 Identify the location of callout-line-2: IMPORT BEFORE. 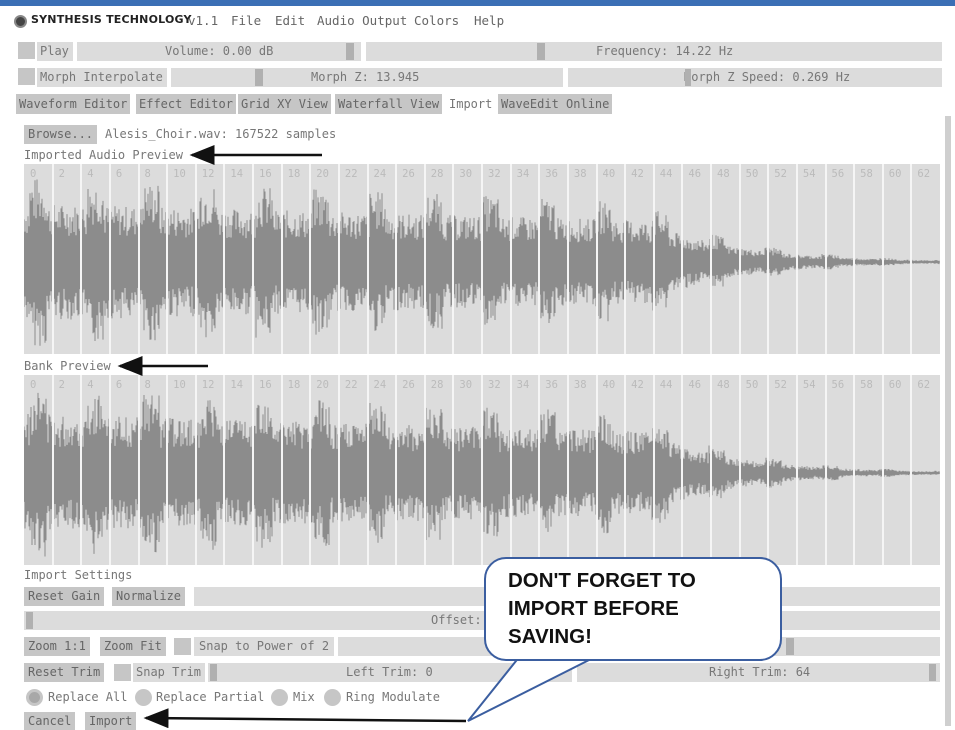
(593, 608).